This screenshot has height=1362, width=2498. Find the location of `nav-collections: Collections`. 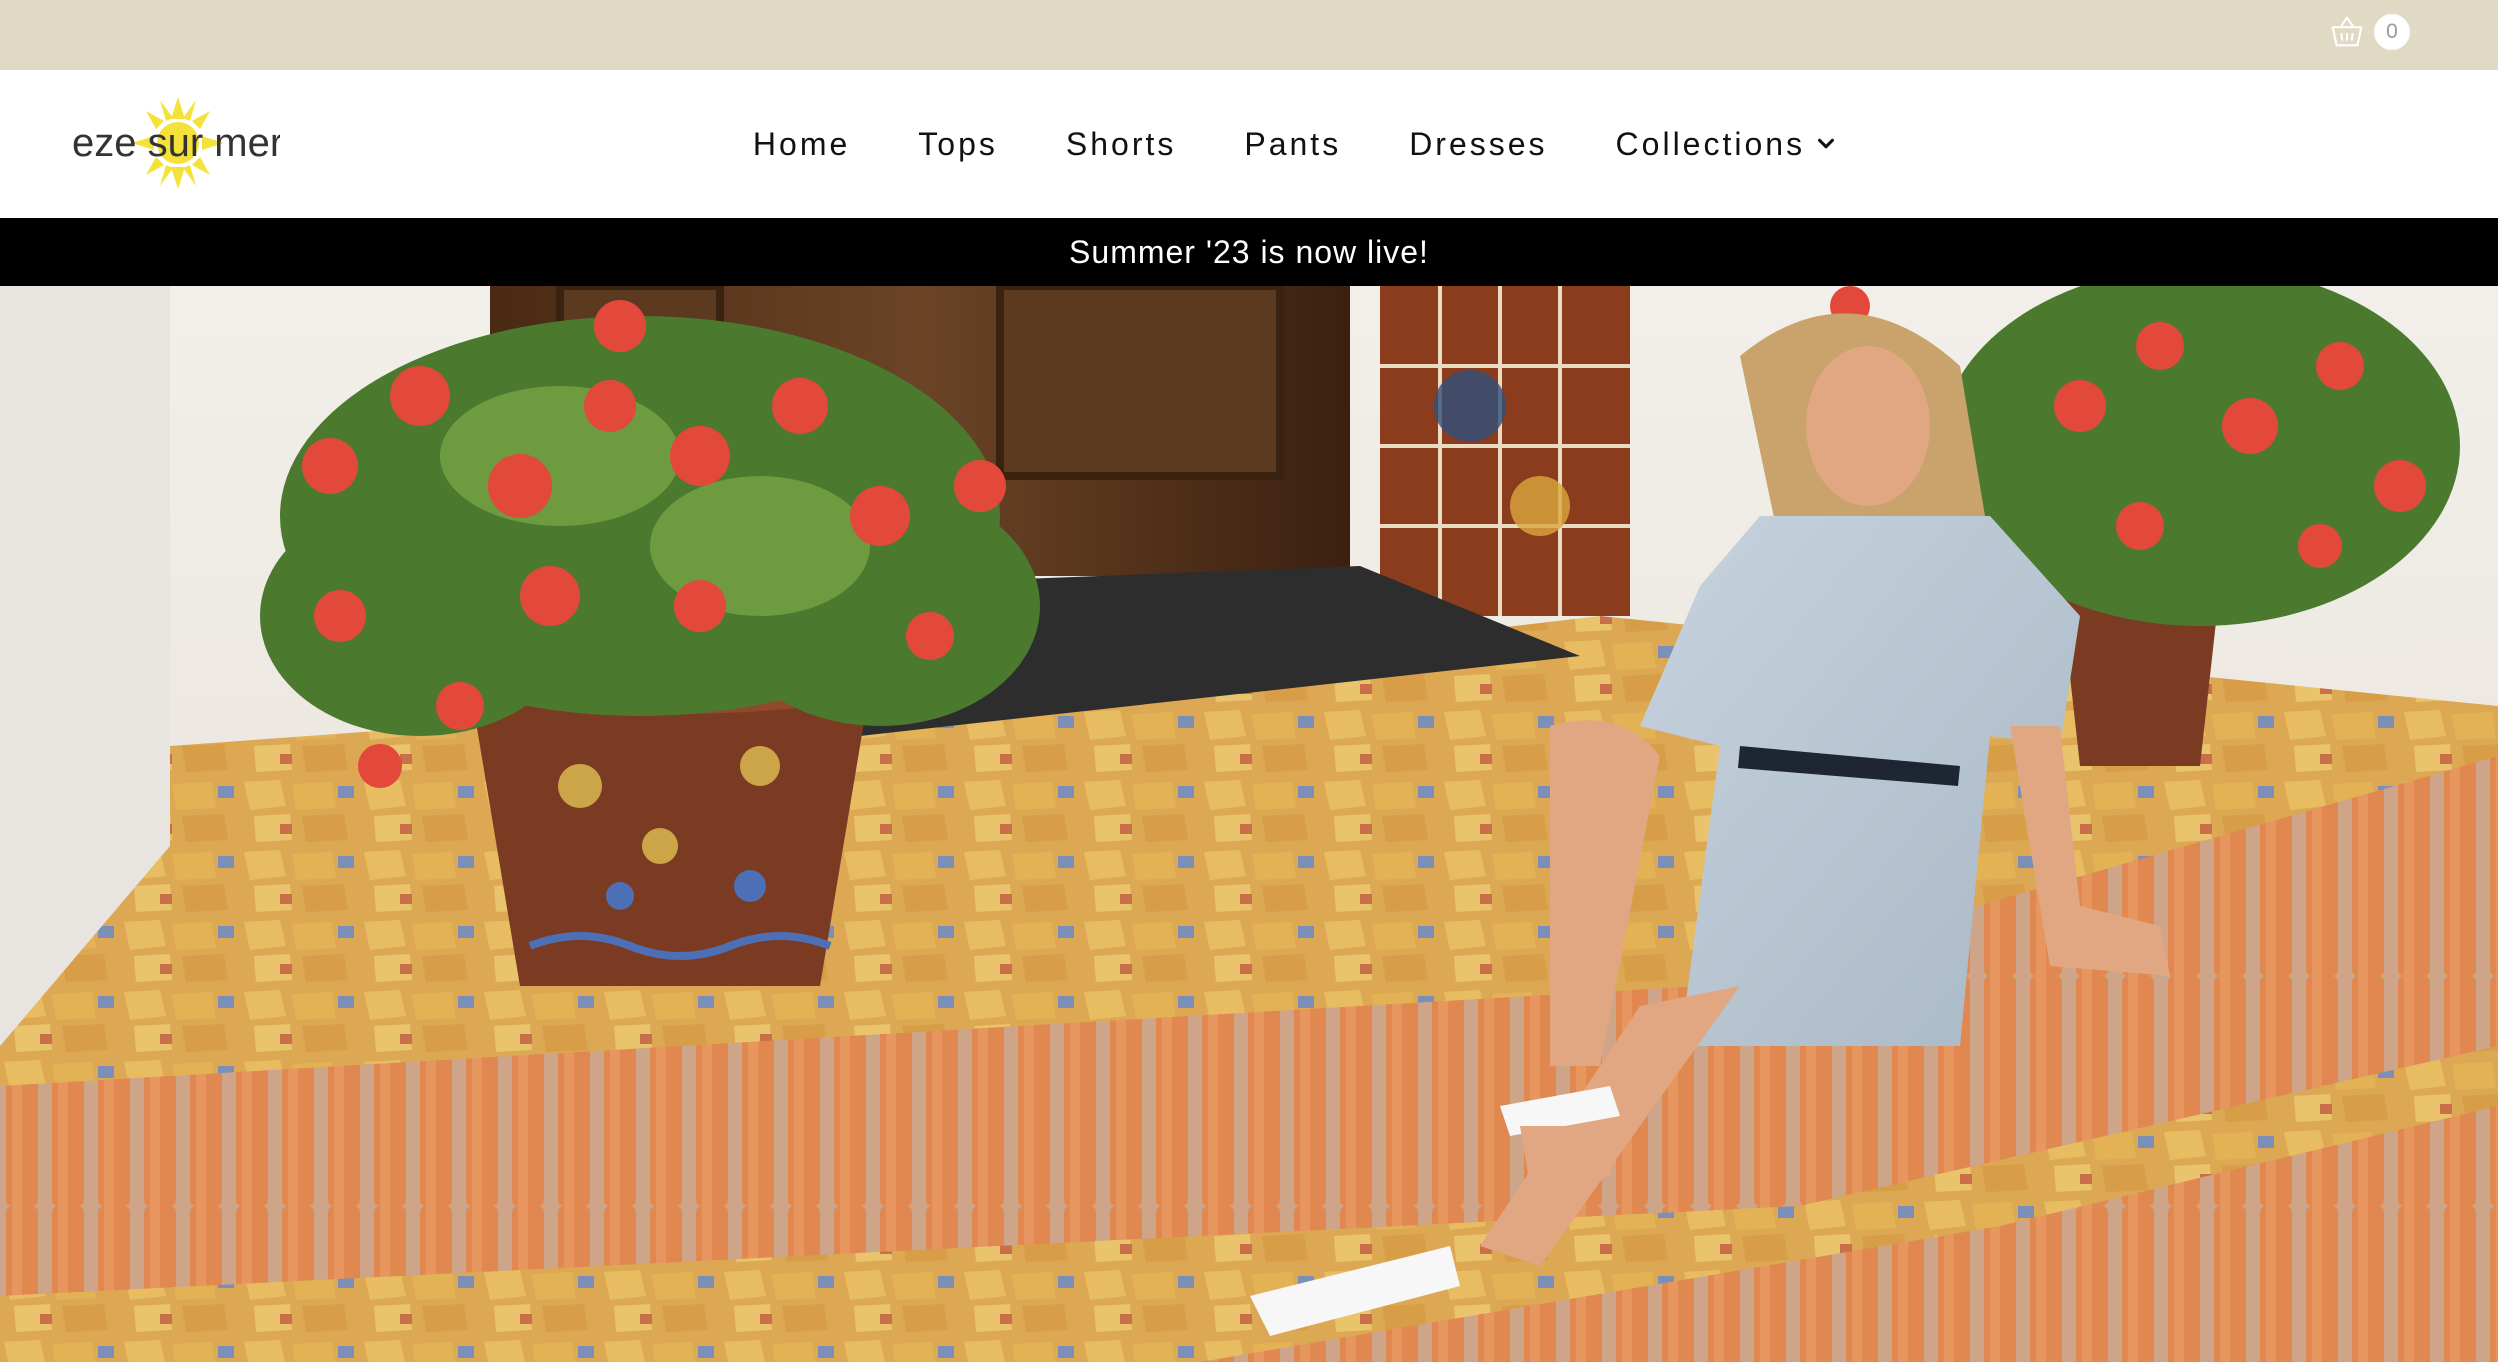

nav-collections: Collections is located at coordinates (1727, 144).